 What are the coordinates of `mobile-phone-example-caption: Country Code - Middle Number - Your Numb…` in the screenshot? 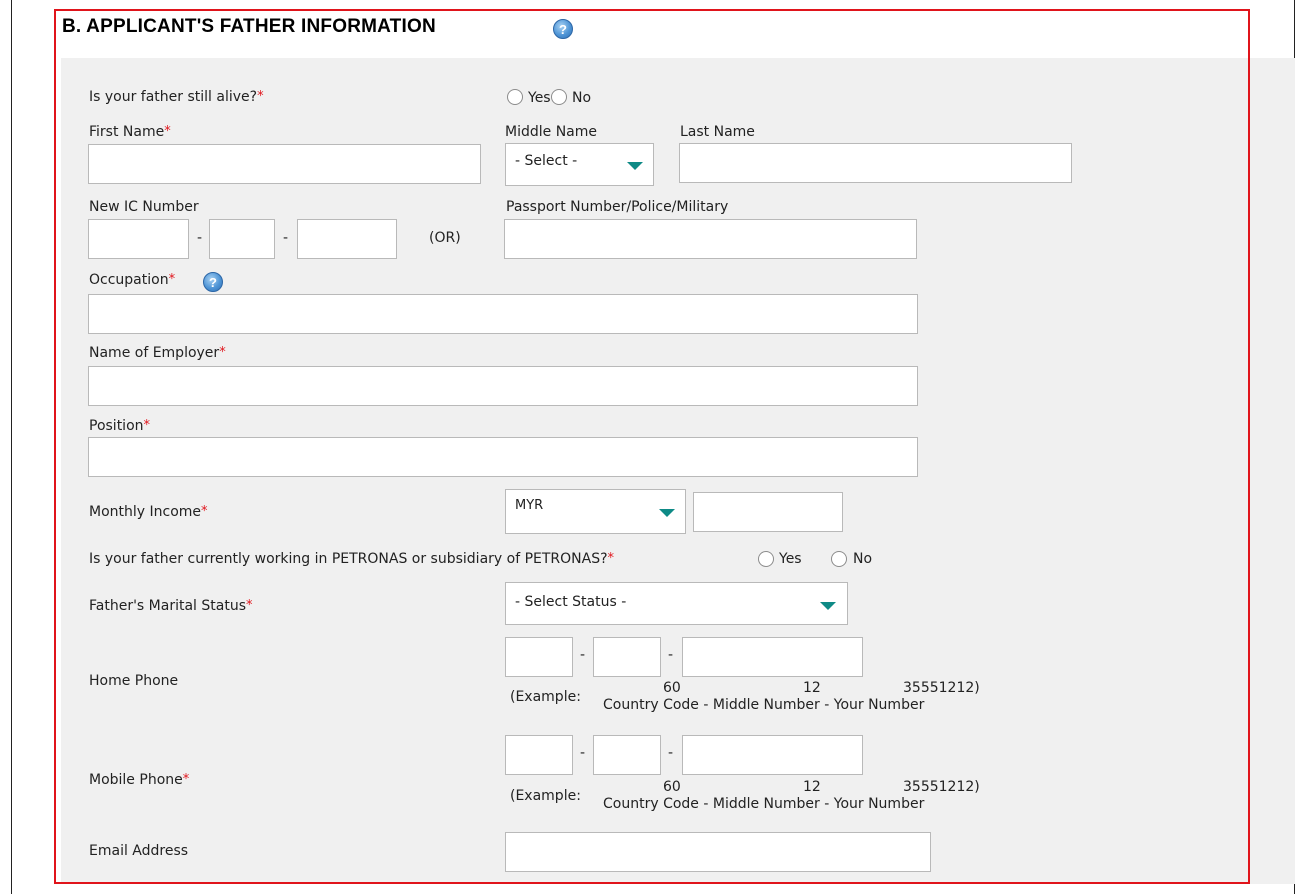 It's located at (764, 804).